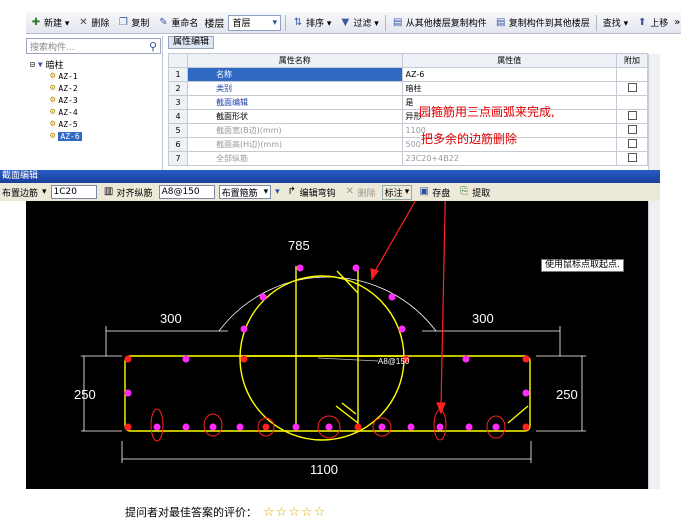  What do you see at coordinates (311, 23) in the screenshot?
I see `sort-button: ⇅ 排序 ▾` at bounding box center [311, 23].